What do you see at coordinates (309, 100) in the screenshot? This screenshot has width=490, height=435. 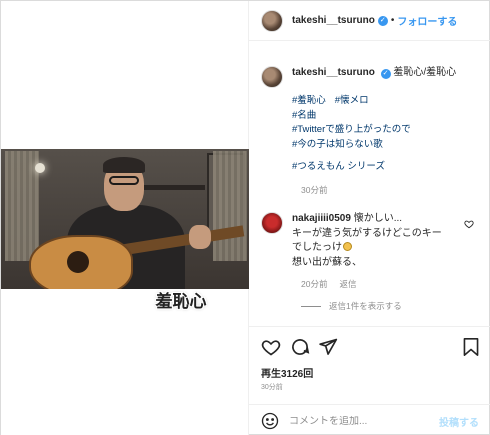 I see `hashtag-link: #羞恥心` at bounding box center [309, 100].